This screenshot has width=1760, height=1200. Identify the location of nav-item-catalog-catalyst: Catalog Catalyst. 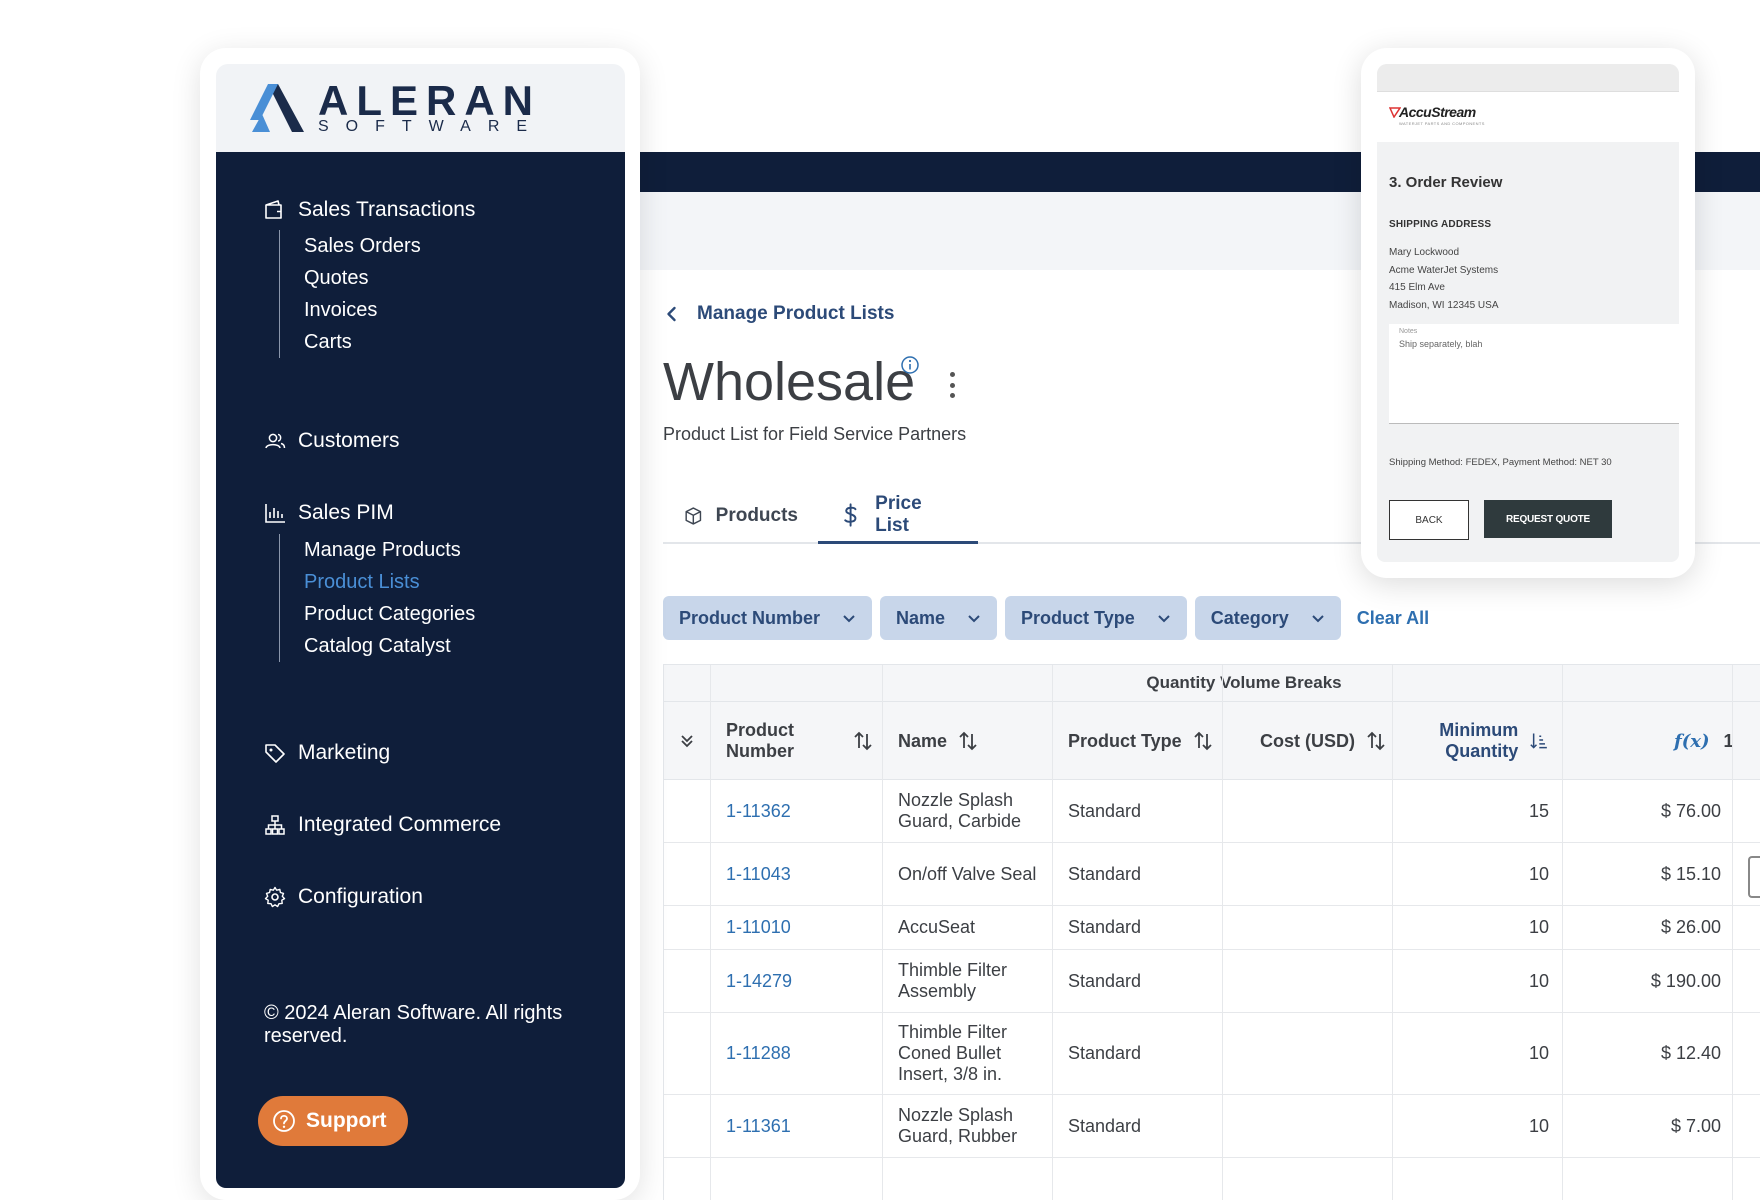
(389, 646).